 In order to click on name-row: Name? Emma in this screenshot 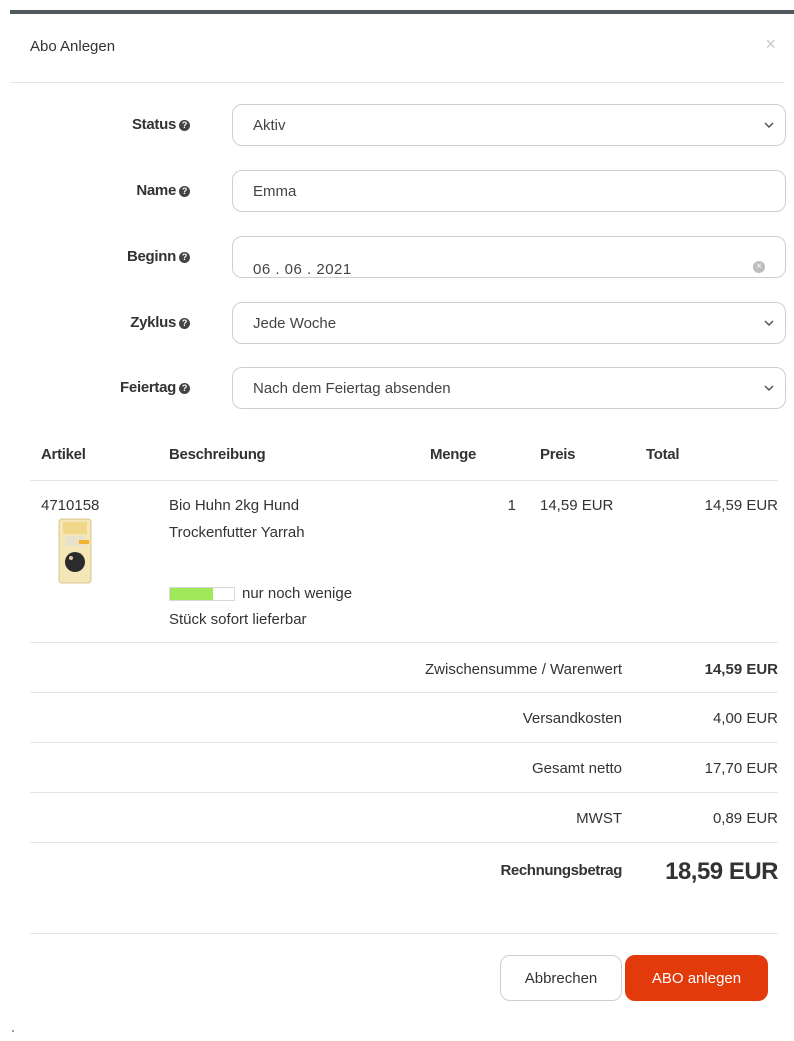, I will do `click(397, 192)`.